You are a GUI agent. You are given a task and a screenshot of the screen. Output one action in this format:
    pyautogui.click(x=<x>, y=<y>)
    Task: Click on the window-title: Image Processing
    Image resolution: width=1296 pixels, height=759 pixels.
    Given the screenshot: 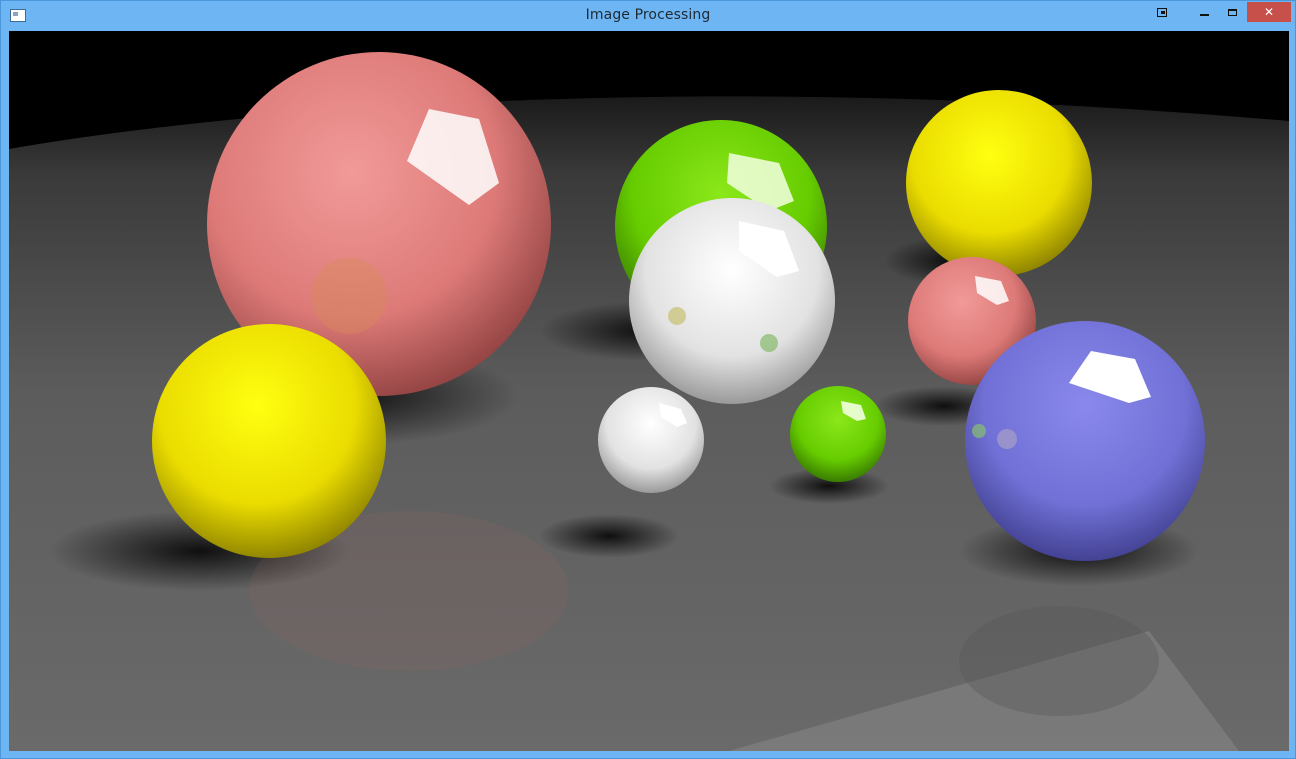 What is the action you would take?
    pyautogui.click(x=648, y=15)
    